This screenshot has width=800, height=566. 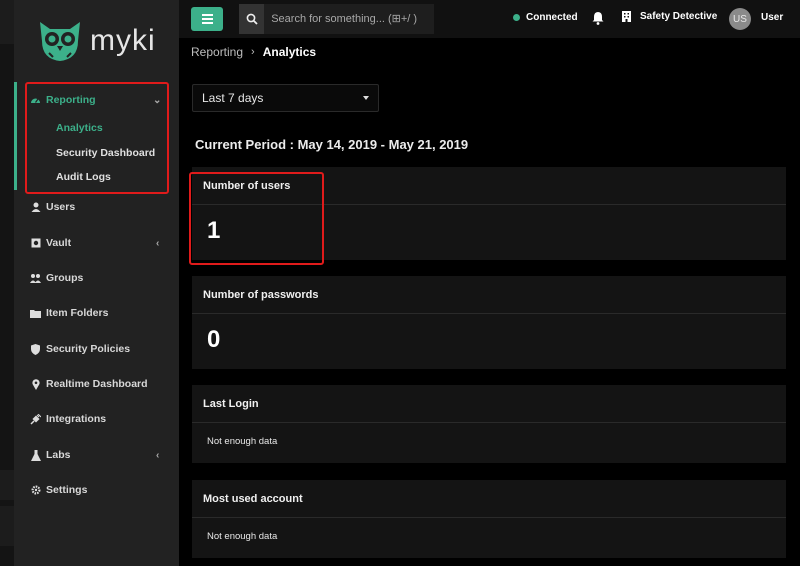 What do you see at coordinates (285, 98) in the screenshot?
I see `period-select: Last 7 days` at bounding box center [285, 98].